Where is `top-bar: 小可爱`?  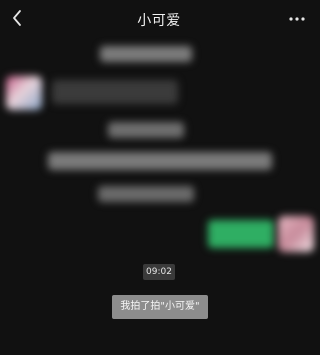
top-bar: 小可爱 is located at coordinates (159, 19).